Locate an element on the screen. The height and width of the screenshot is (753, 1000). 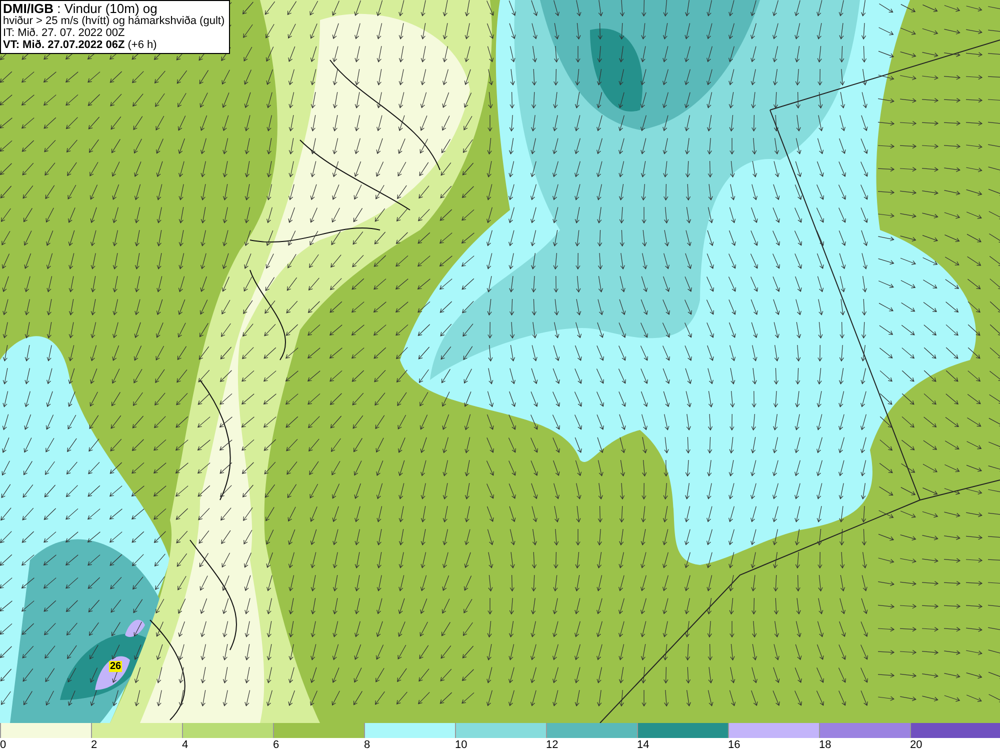
info-text: DMI/IGB : Vindur (10m) og is located at coordinates (80, 9).